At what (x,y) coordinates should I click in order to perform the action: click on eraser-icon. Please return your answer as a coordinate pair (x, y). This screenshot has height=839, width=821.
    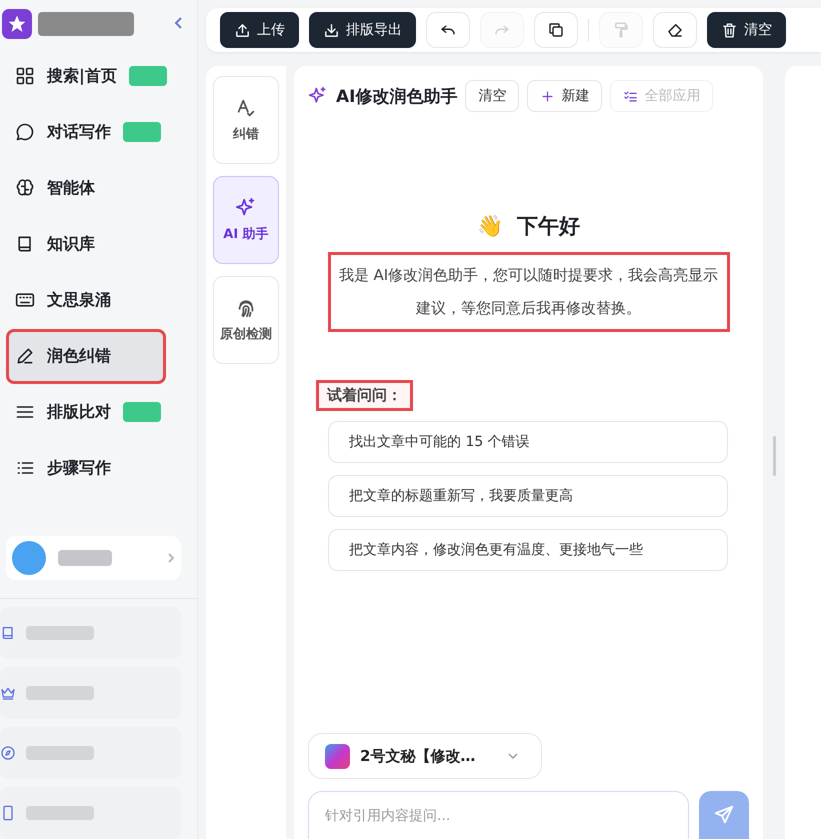
    Looking at the image, I should click on (675, 30).